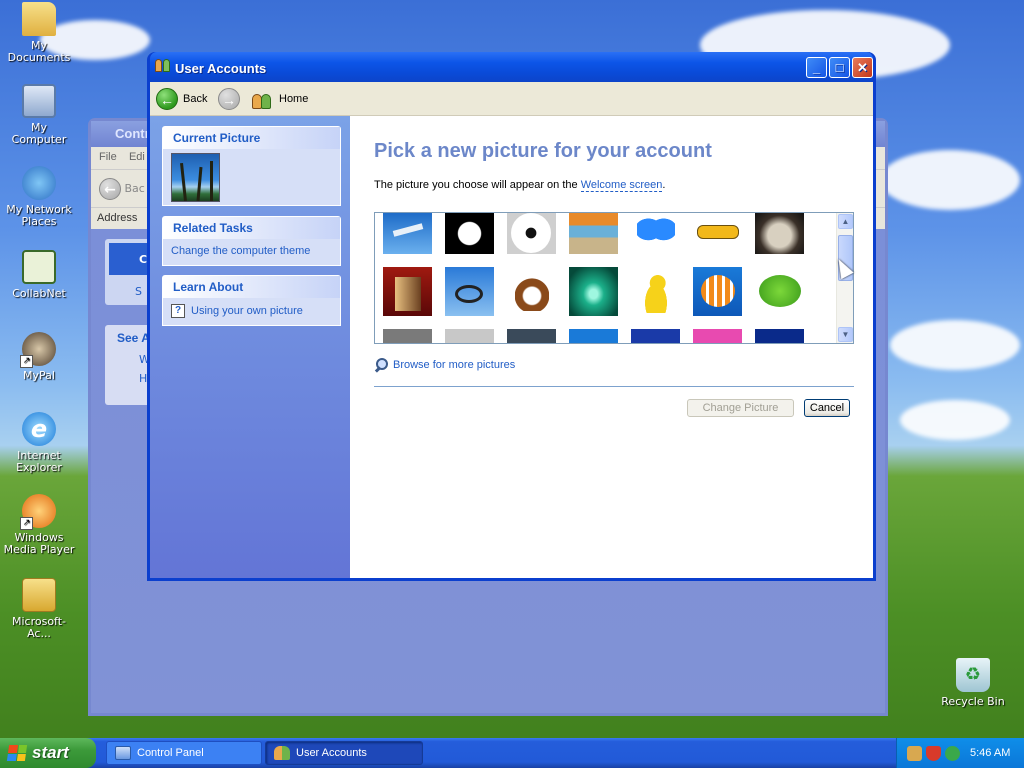 Image resolution: width=1024 pixels, height=768 pixels. What do you see at coordinates (39, 525) in the screenshot?
I see `desktop-icon-windows-media-player: Windows Media Player` at bounding box center [39, 525].